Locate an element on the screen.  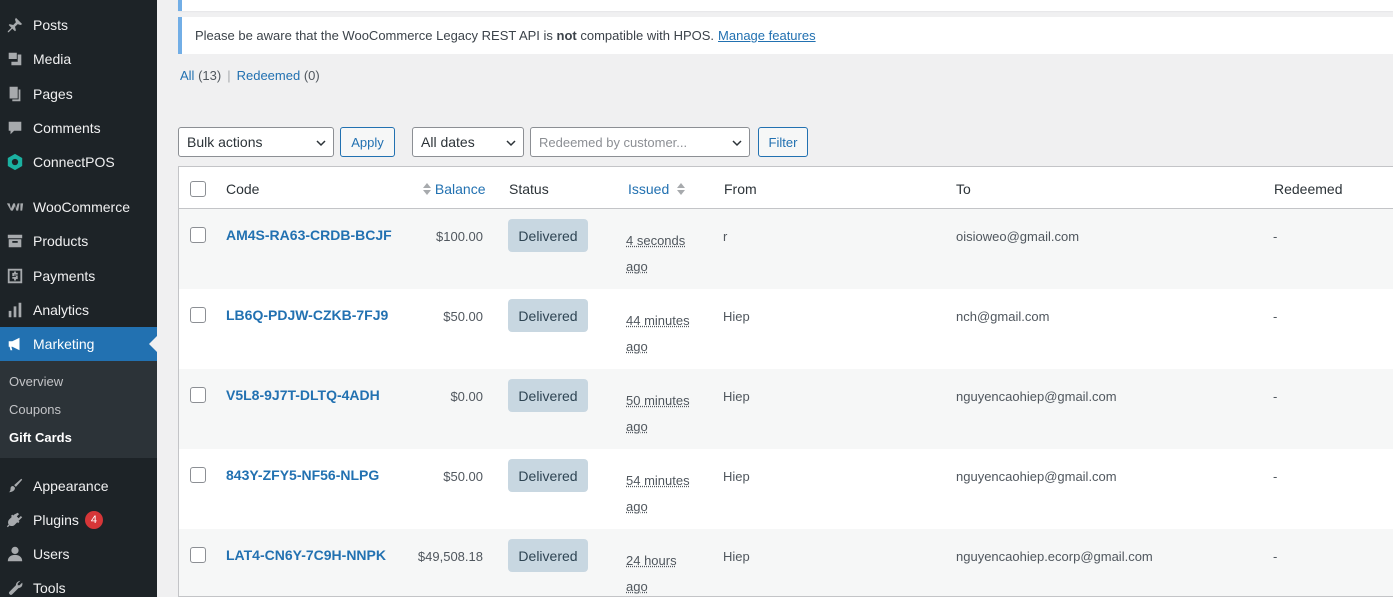
menu-item-payments: Payments is located at coordinates (78, 276).